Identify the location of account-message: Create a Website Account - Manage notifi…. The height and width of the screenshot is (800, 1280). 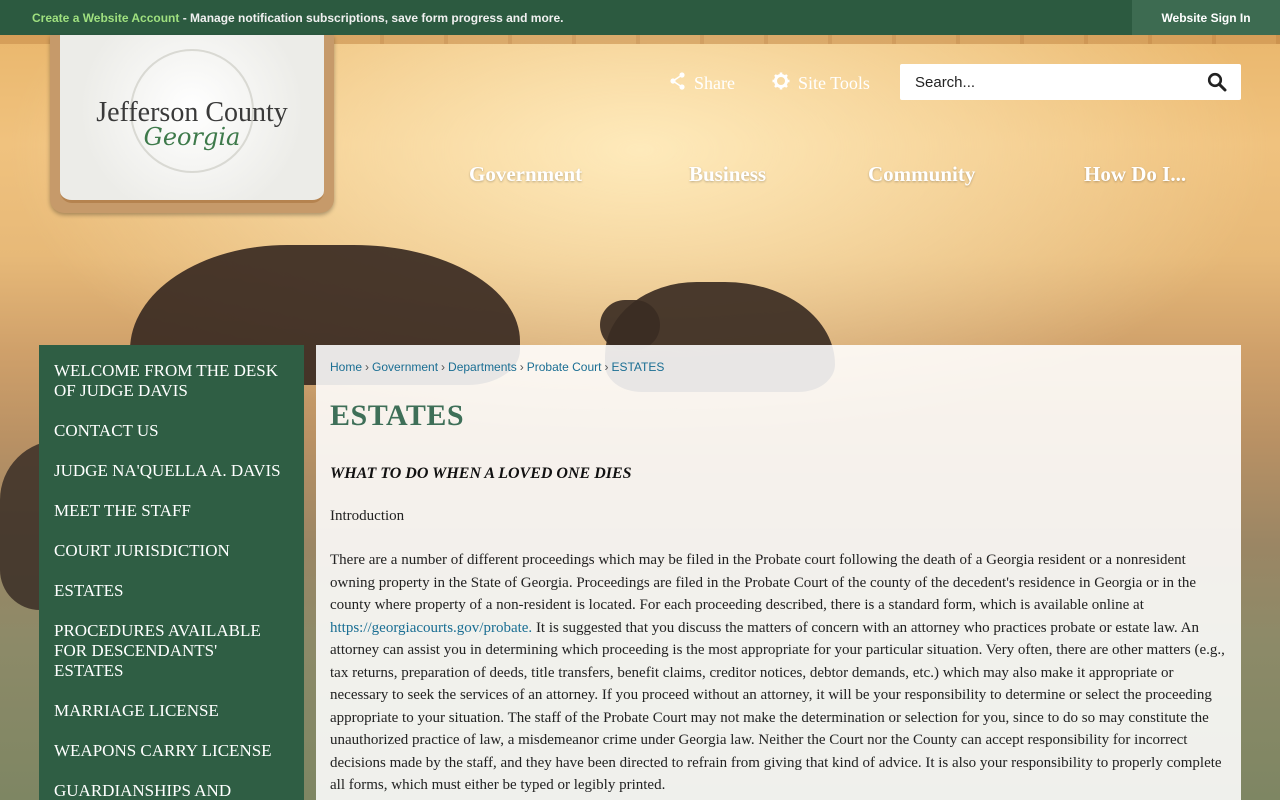
(297, 18).